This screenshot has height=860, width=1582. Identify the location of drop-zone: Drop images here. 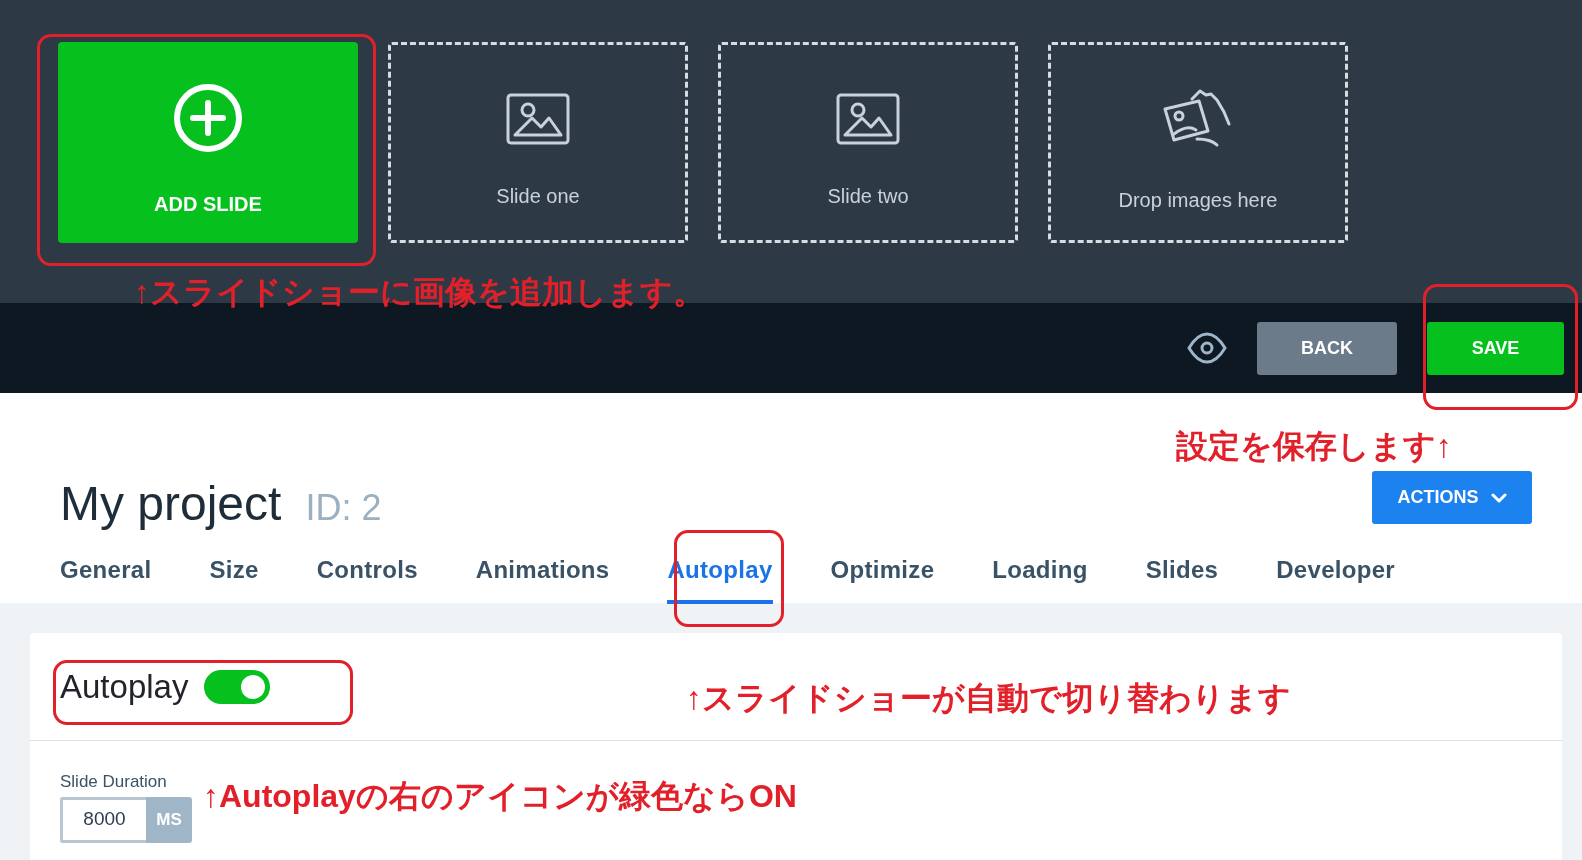
(1198, 142).